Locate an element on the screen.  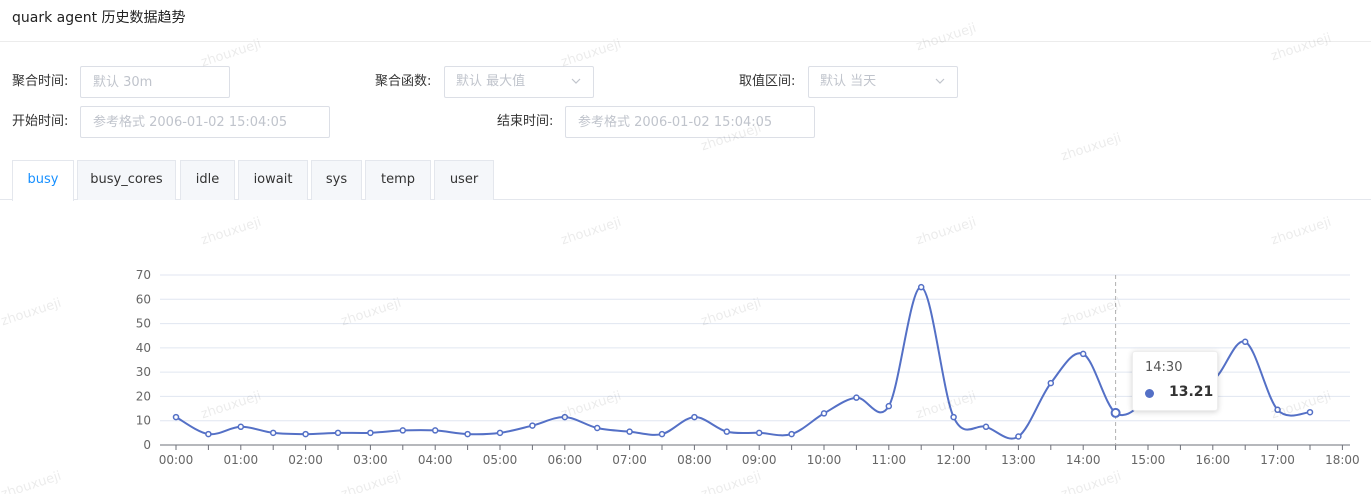
aggregate-func-label: 聚合函数: is located at coordinates (403, 81).